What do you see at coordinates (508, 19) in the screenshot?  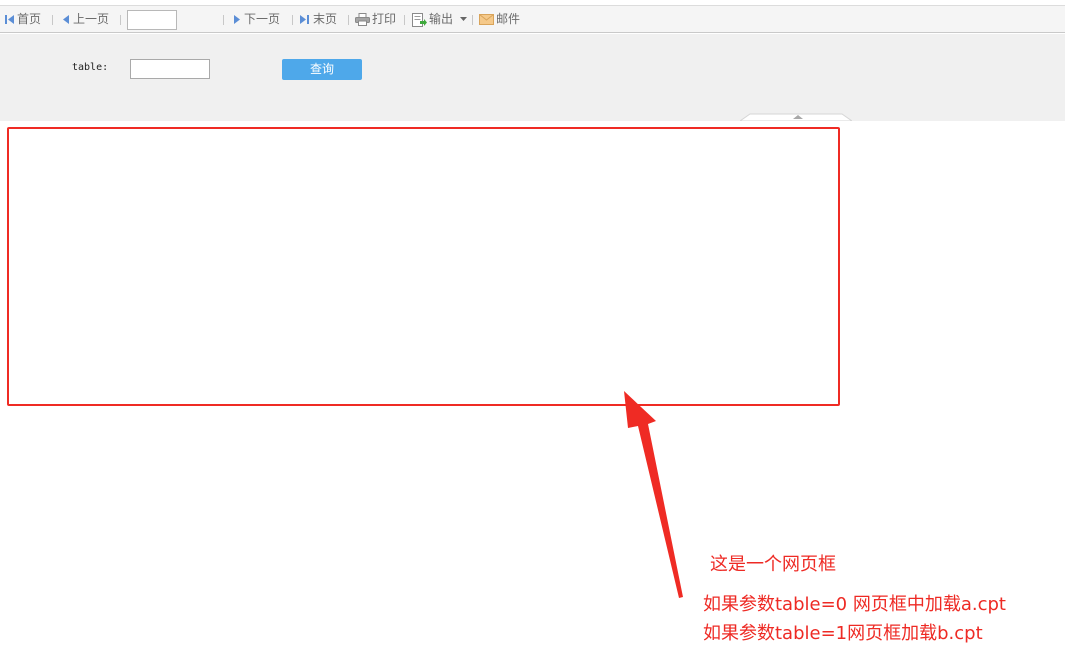 I see `email-label: 邮件` at bounding box center [508, 19].